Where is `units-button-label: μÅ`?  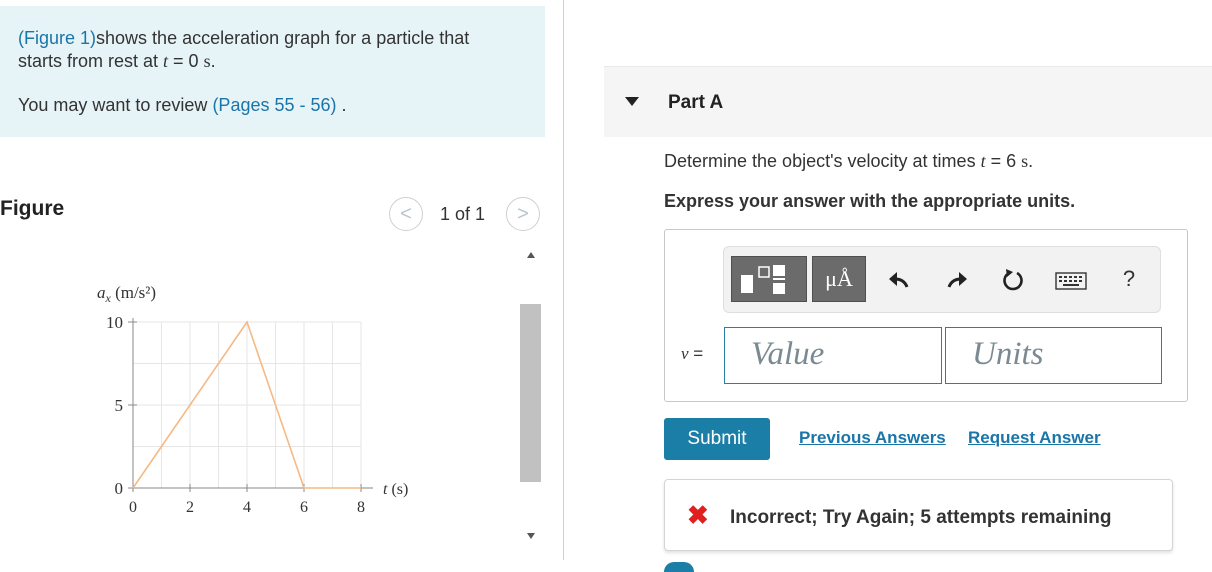
units-button-label: μÅ is located at coordinates (839, 278).